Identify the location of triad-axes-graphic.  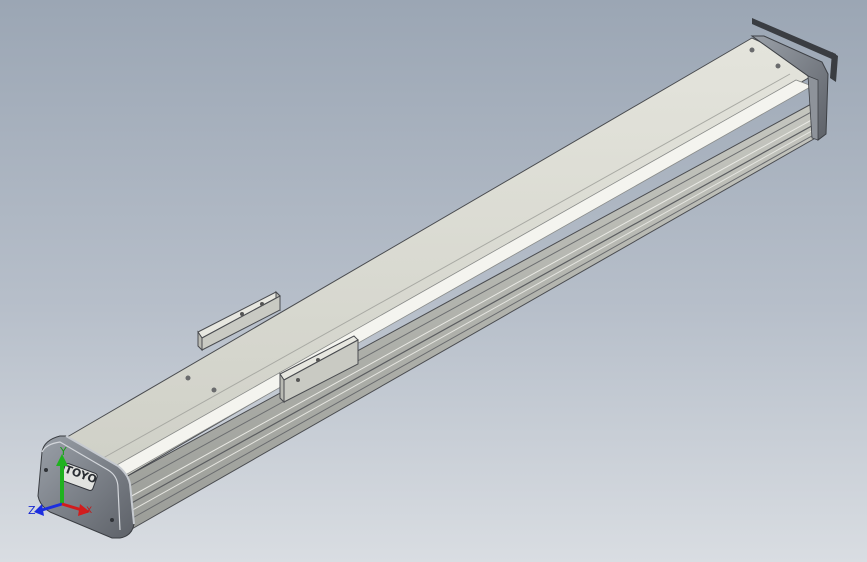
(62, 485).